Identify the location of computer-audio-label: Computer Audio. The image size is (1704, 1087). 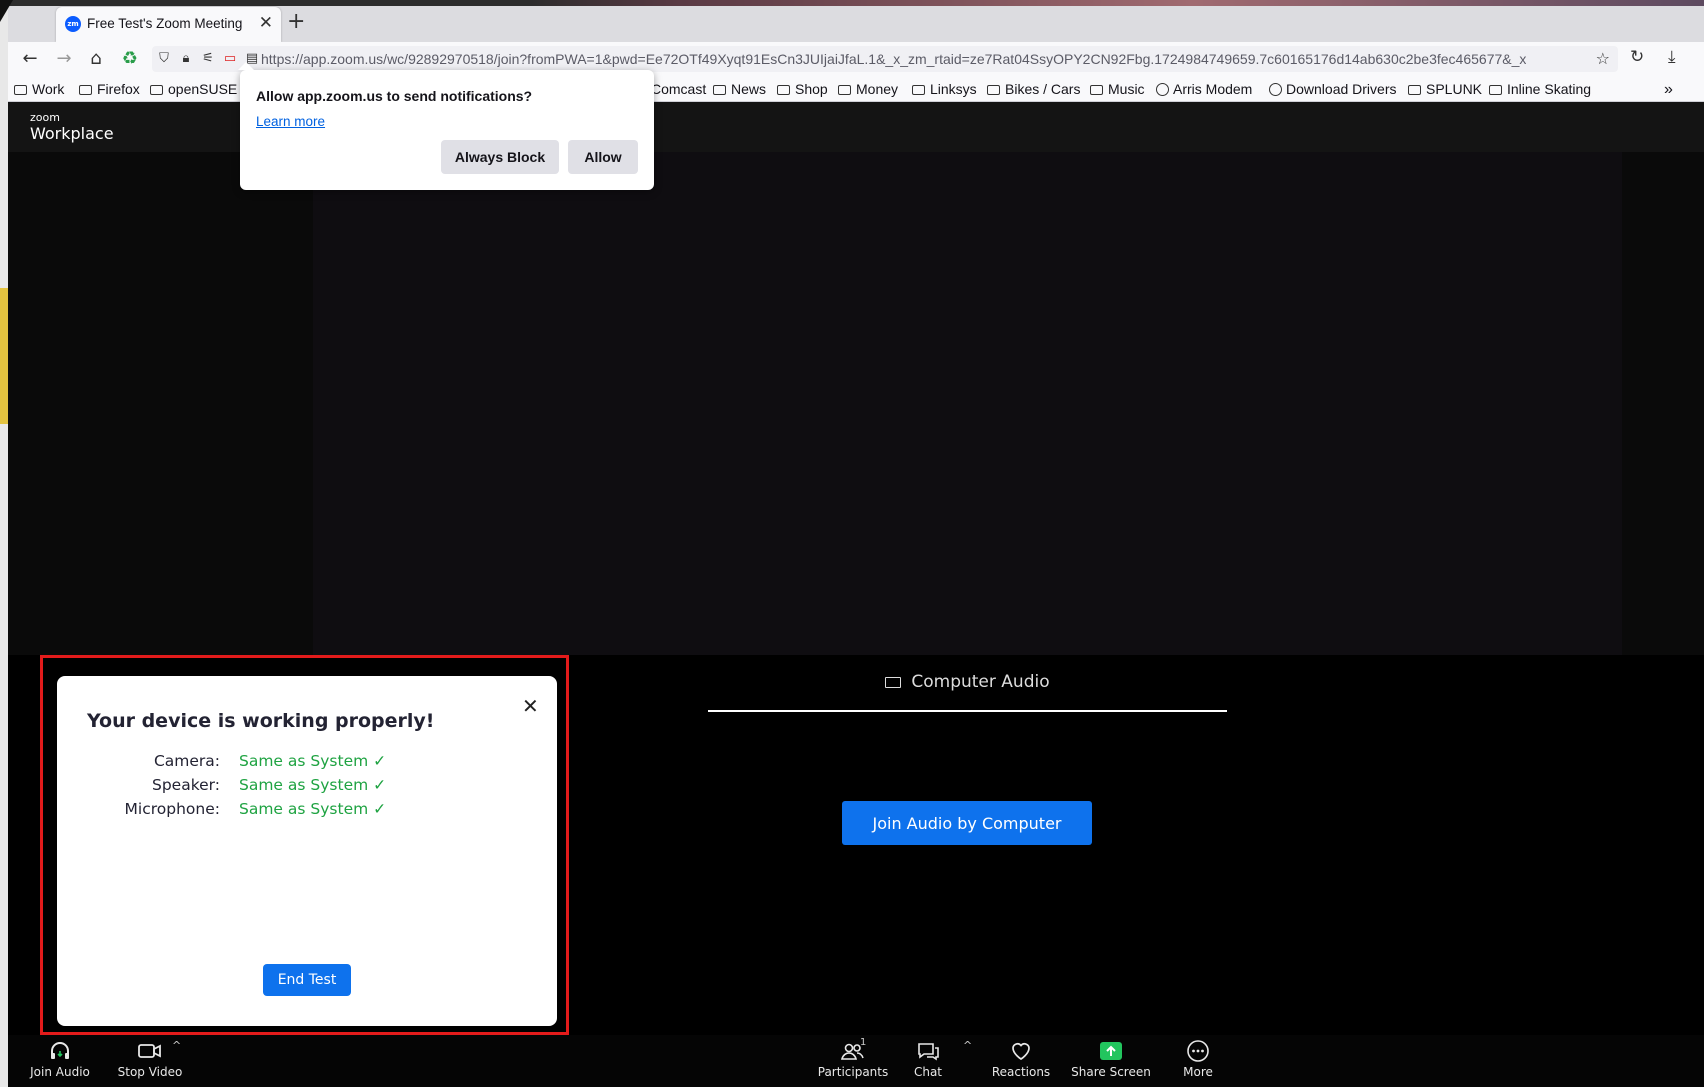
(980, 682).